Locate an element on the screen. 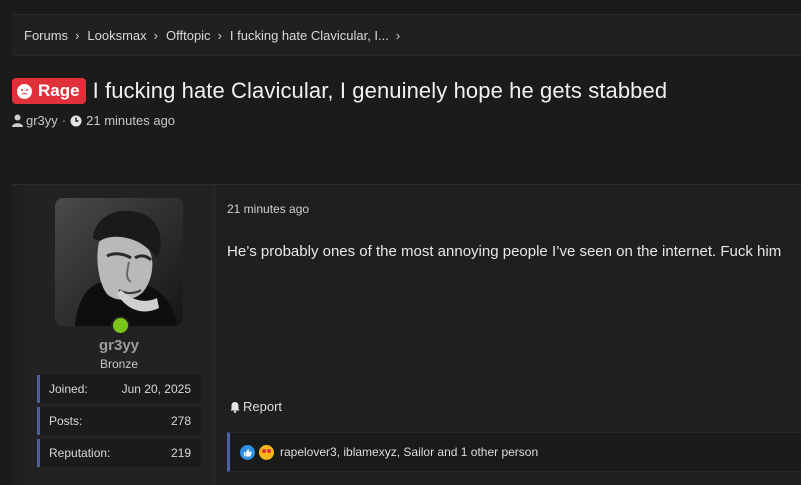 The width and height of the screenshot is (801, 485). angry-face-icon is located at coordinates (24, 91).